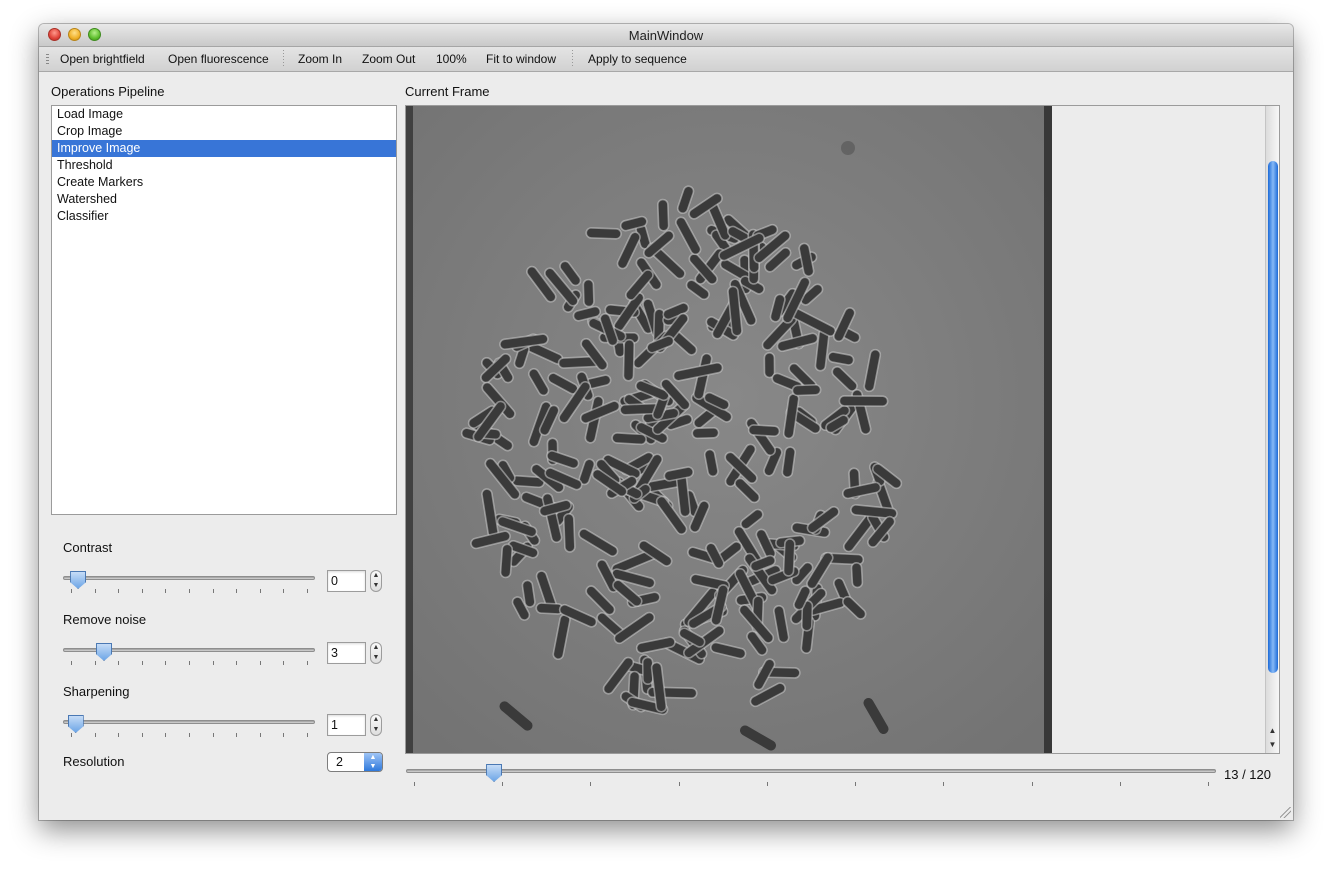  Describe the element at coordinates (451, 59) in the screenshot. I see `zoom-100-button: 100%` at that location.